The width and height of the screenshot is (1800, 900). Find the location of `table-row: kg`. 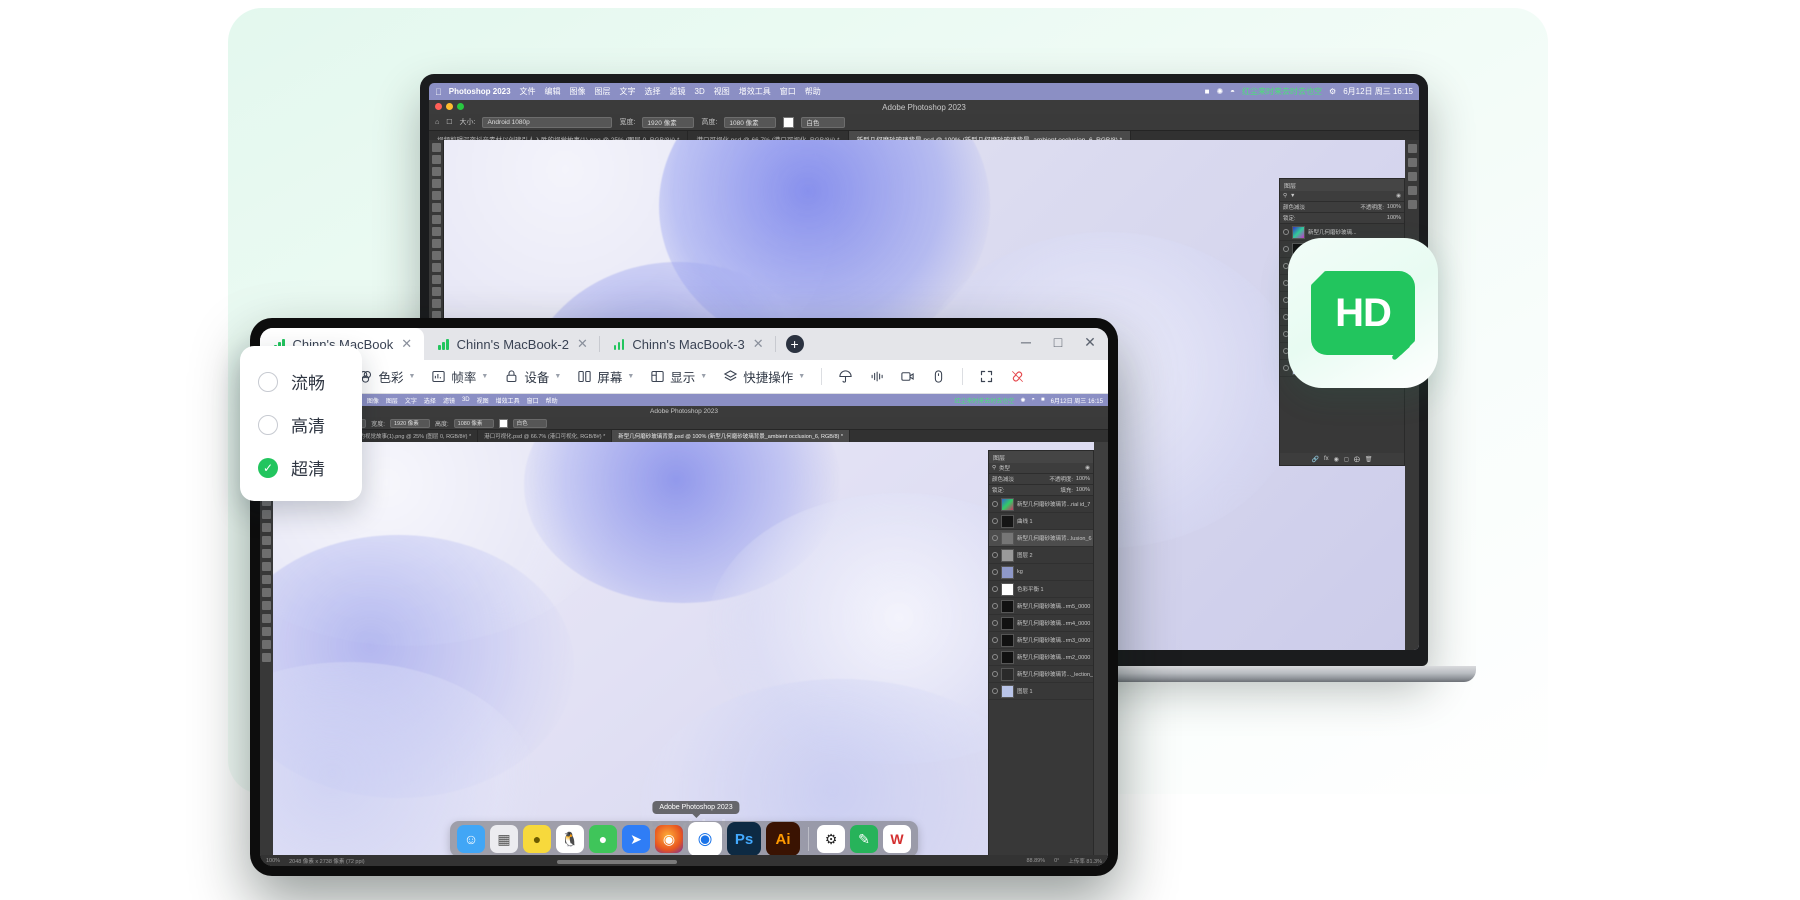

table-row: kg is located at coordinates (1041, 572).